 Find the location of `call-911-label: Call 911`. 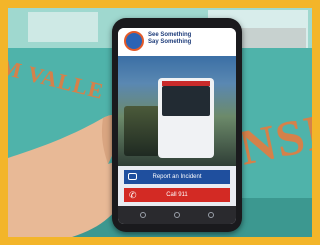

call-911-label: Call 911 is located at coordinates (177, 195).